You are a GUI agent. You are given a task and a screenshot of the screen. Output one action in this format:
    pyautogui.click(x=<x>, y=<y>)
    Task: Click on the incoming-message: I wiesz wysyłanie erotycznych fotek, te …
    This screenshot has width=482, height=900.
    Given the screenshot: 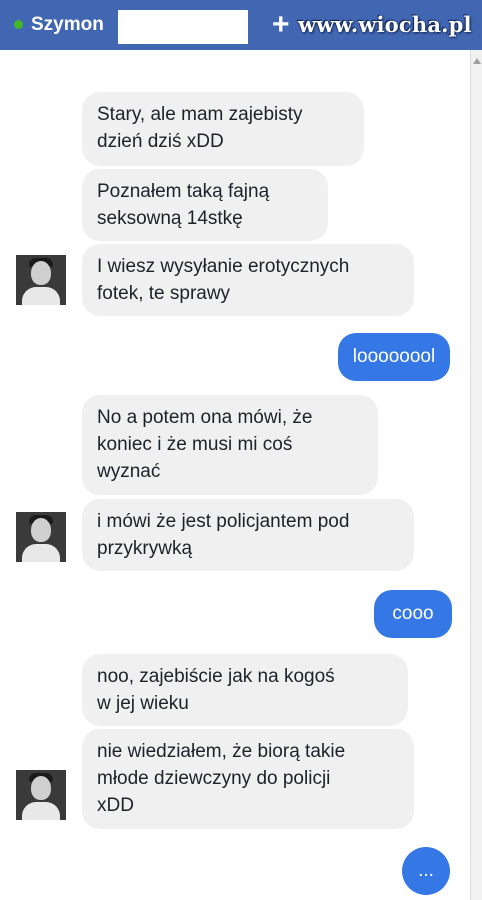 What is the action you would take?
    pyautogui.click(x=248, y=280)
    